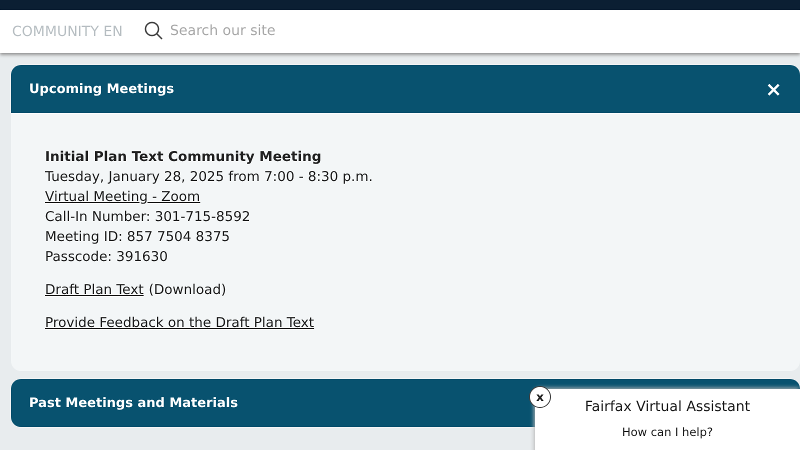 This screenshot has height=450, width=800. What do you see at coordinates (773, 89) in the screenshot?
I see `close-button: ×` at bounding box center [773, 89].